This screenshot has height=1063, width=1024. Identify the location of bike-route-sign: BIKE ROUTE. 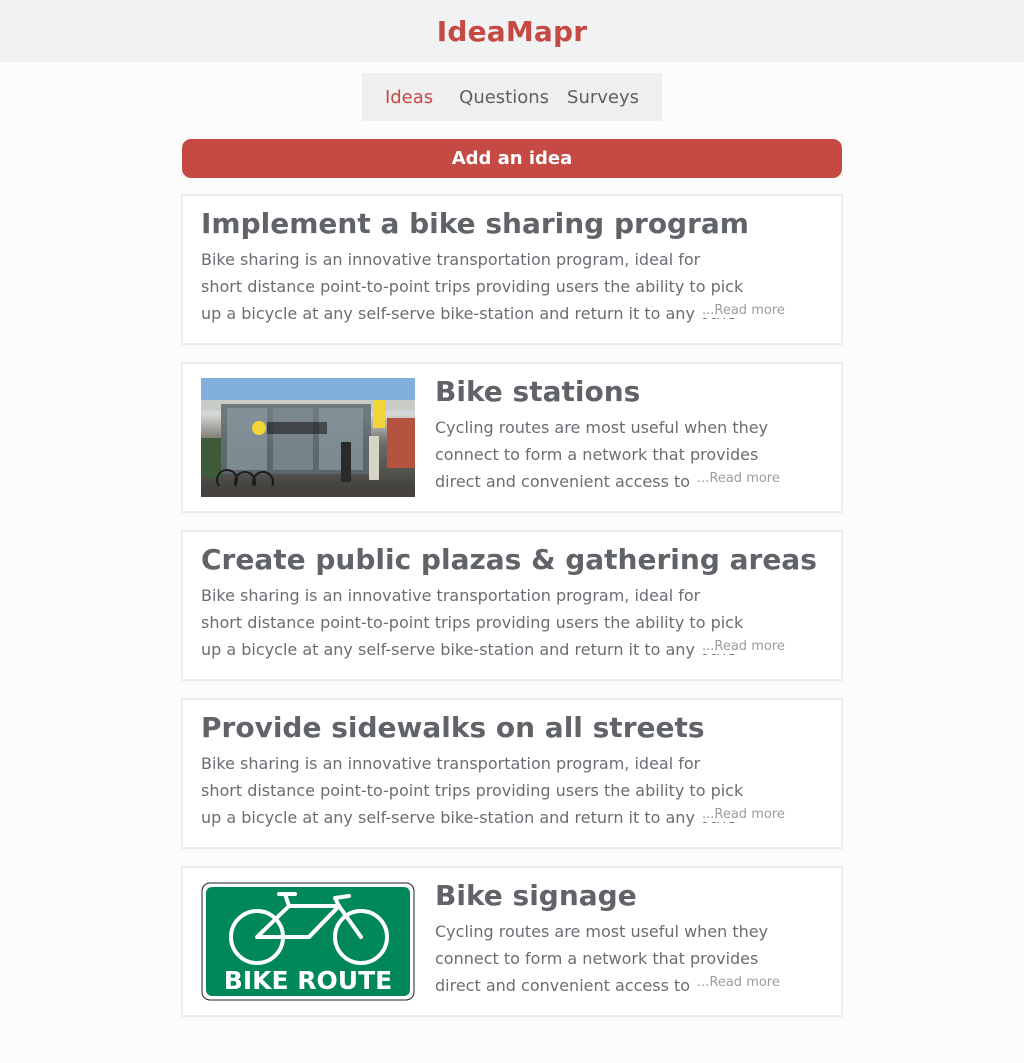
(308, 941).